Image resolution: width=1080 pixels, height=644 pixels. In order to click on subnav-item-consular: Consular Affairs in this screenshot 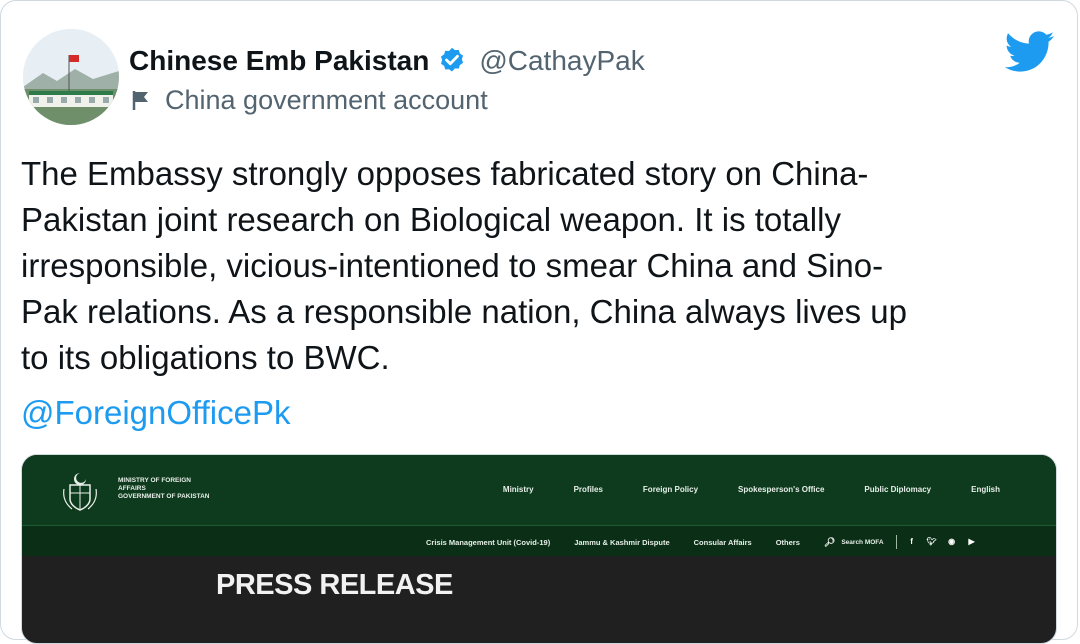, I will do `click(722, 542)`.